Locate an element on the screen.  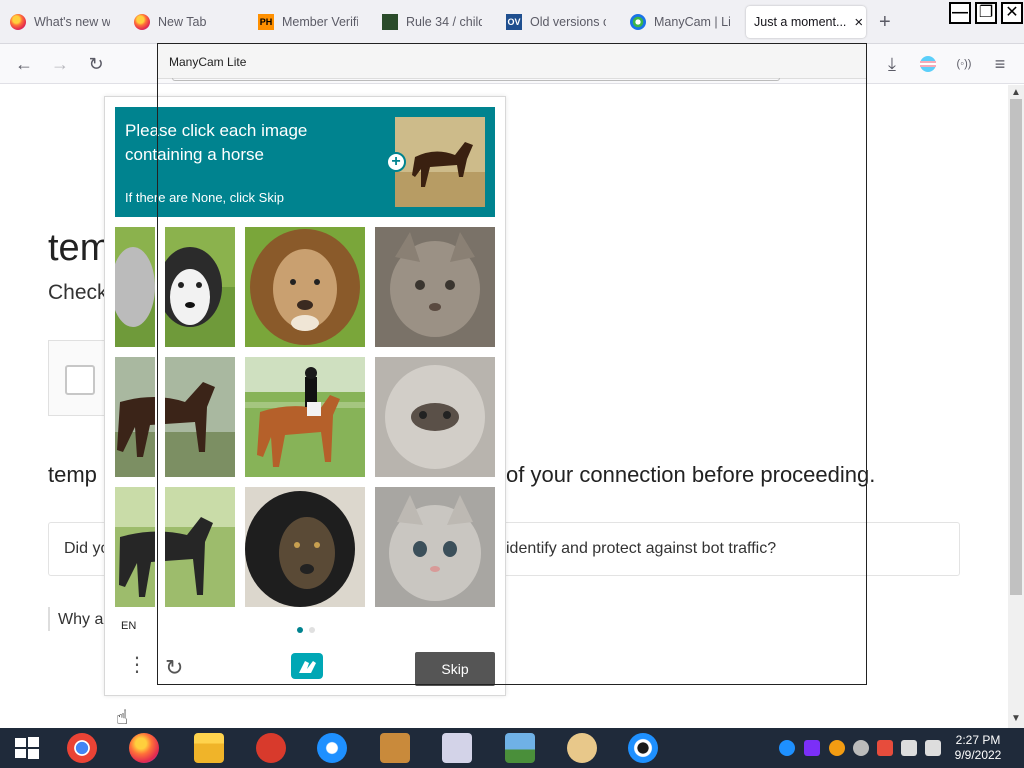
account-icon is located at coordinates (928, 64).